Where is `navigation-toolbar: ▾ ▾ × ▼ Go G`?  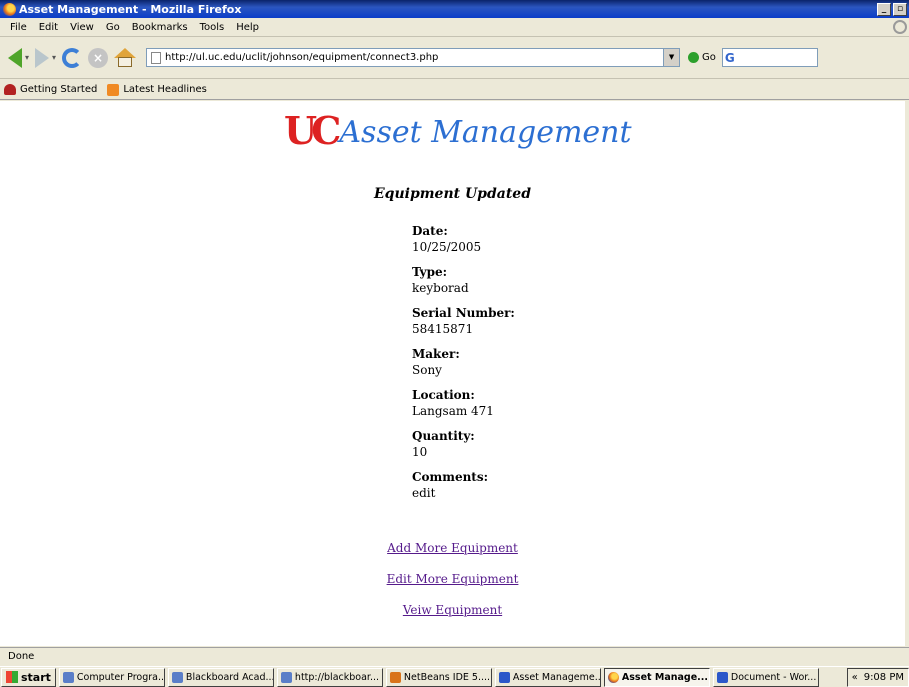
navigation-toolbar: ▾ ▾ × ▼ Go G is located at coordinates (454, 58).